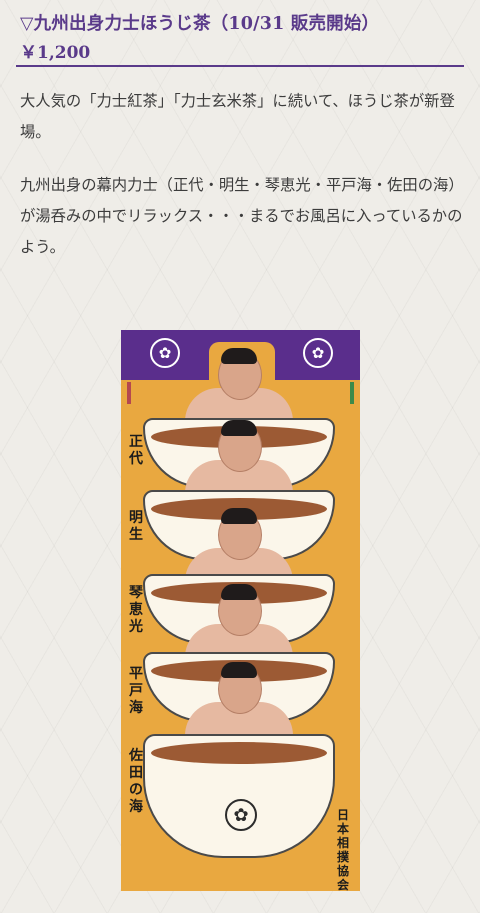 Image resolution: width=480 pixels, height=913 pixels. What do you see at coordinates (136, 526) in the screenshot?
I see `wrestler-name-label: 明生` at bounding box center [136, 526].